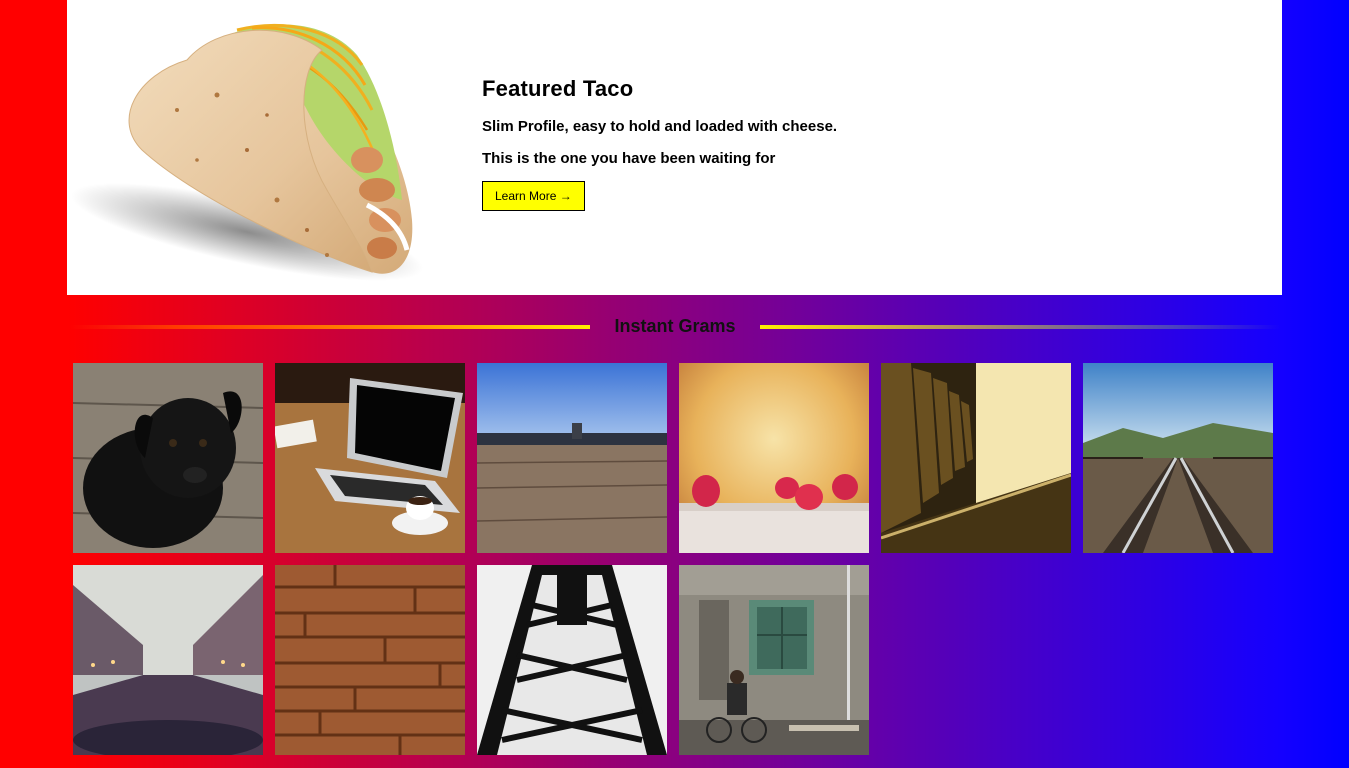  I want to click on gram-photo-wood-planks, so click(370, 660).